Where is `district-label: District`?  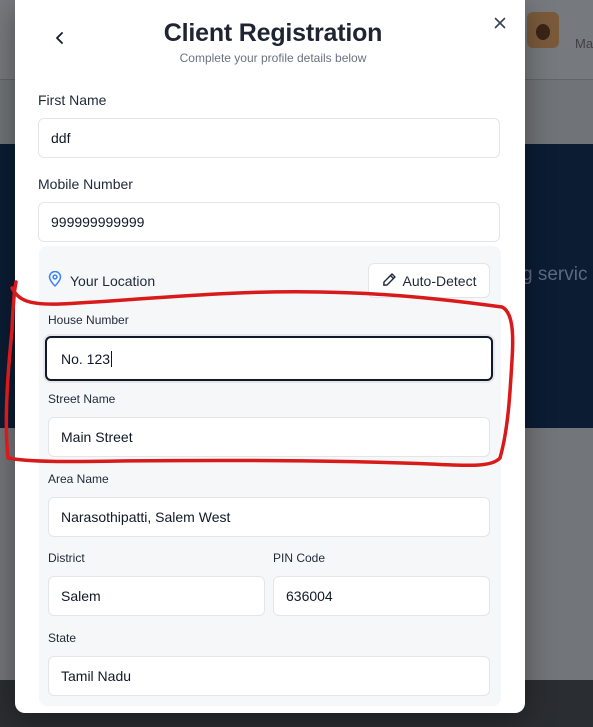 district-label: District is located at coordinates (66, 558).